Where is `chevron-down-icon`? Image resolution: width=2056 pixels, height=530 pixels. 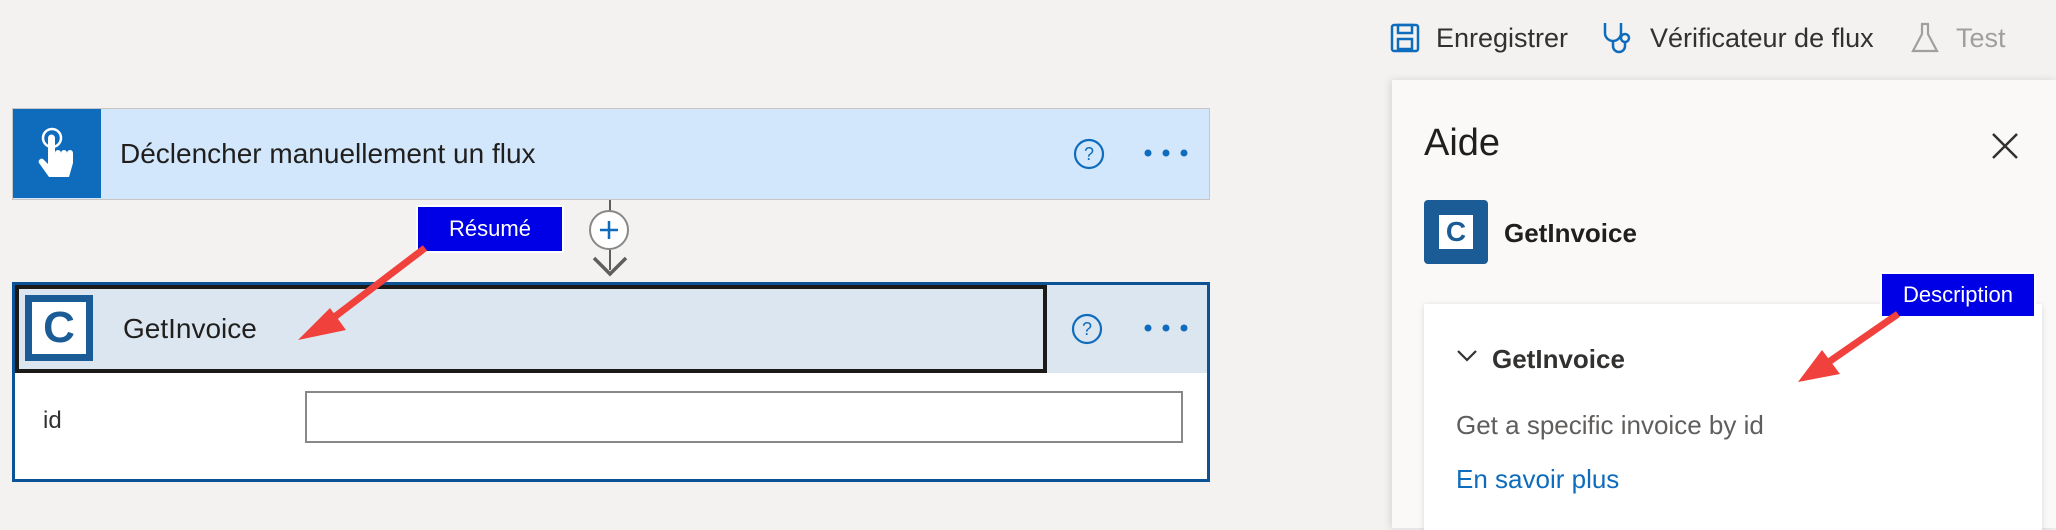 chevron-down-icon is located at coordinates (1467, 356).